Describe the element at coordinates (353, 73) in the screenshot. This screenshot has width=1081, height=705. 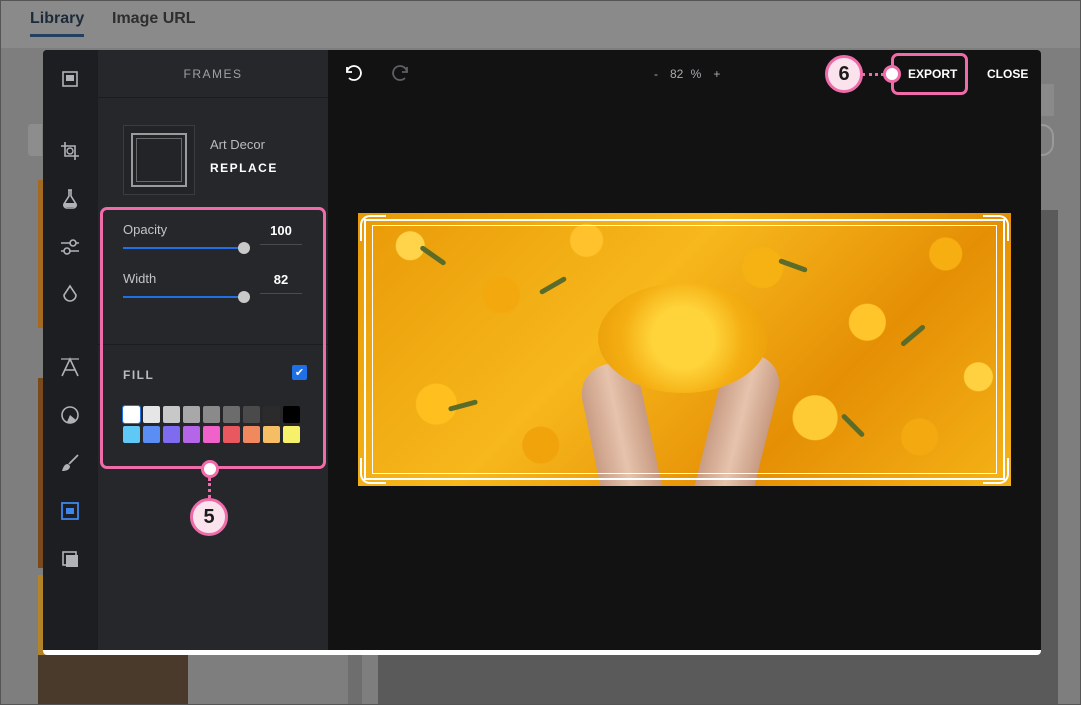
I see `undo-icon` at that location.